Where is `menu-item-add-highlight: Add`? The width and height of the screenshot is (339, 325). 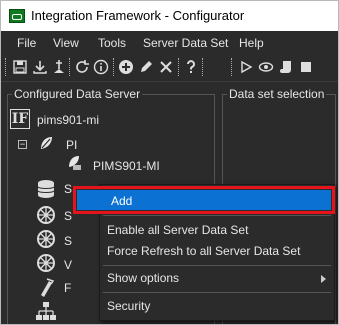
menu-item-add-highlight: Add is located at coordinates (204, 200).